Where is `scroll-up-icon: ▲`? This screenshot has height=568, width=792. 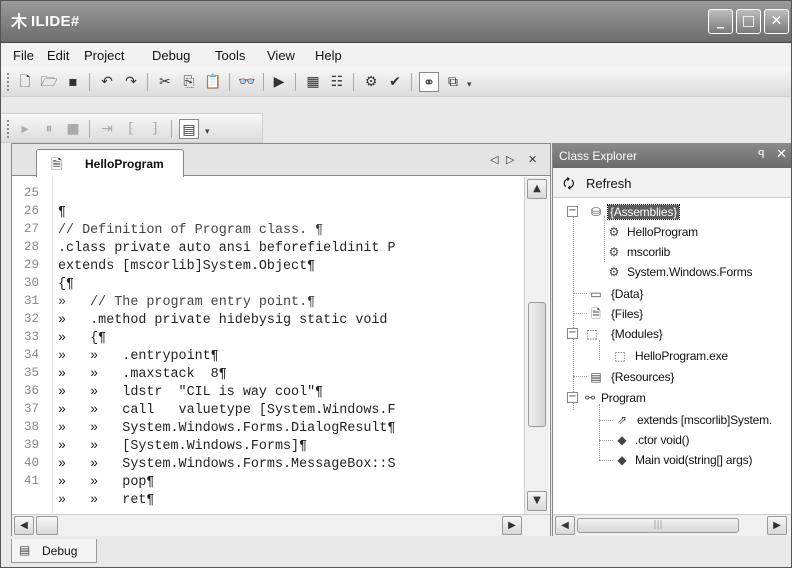
scroll-up-icon: ▲ is located at coordinates (537, 189).